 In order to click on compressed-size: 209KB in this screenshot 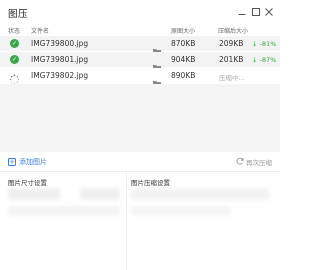, I will do `click(231, 43)`.